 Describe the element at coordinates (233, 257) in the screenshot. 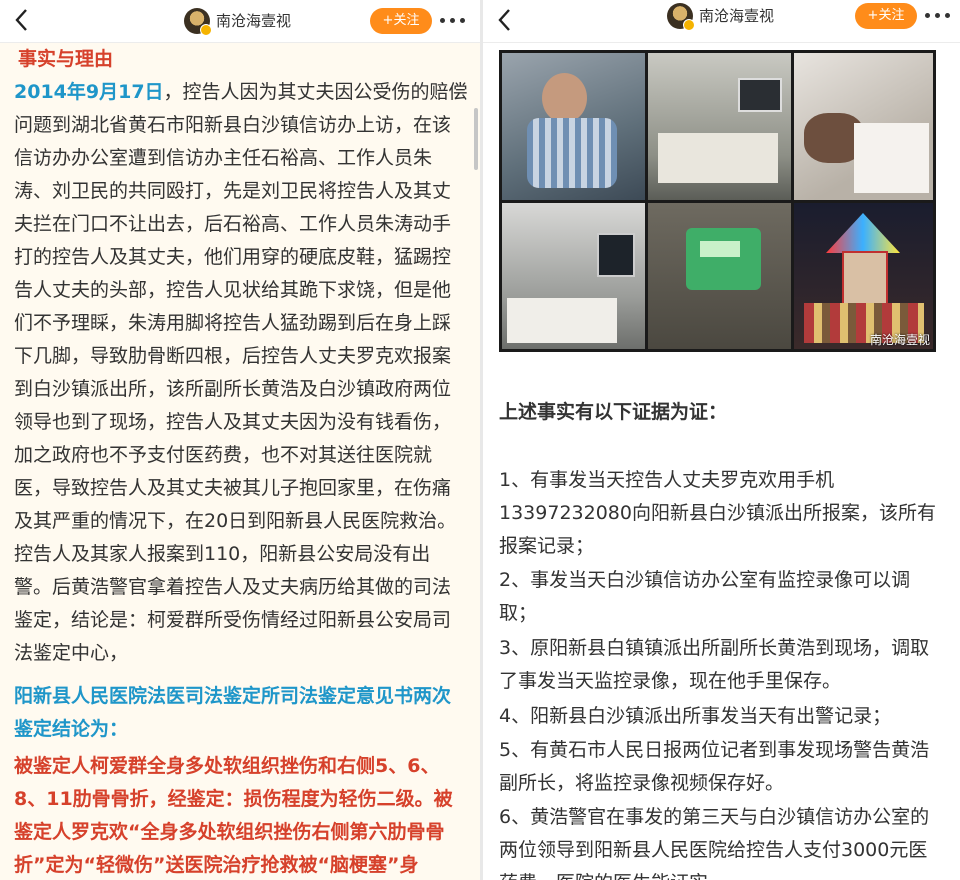

I see `paragraph-line: 打的控告人及其丈夫，他们用穿的硬底皮鞋，猛踢控` at that location.